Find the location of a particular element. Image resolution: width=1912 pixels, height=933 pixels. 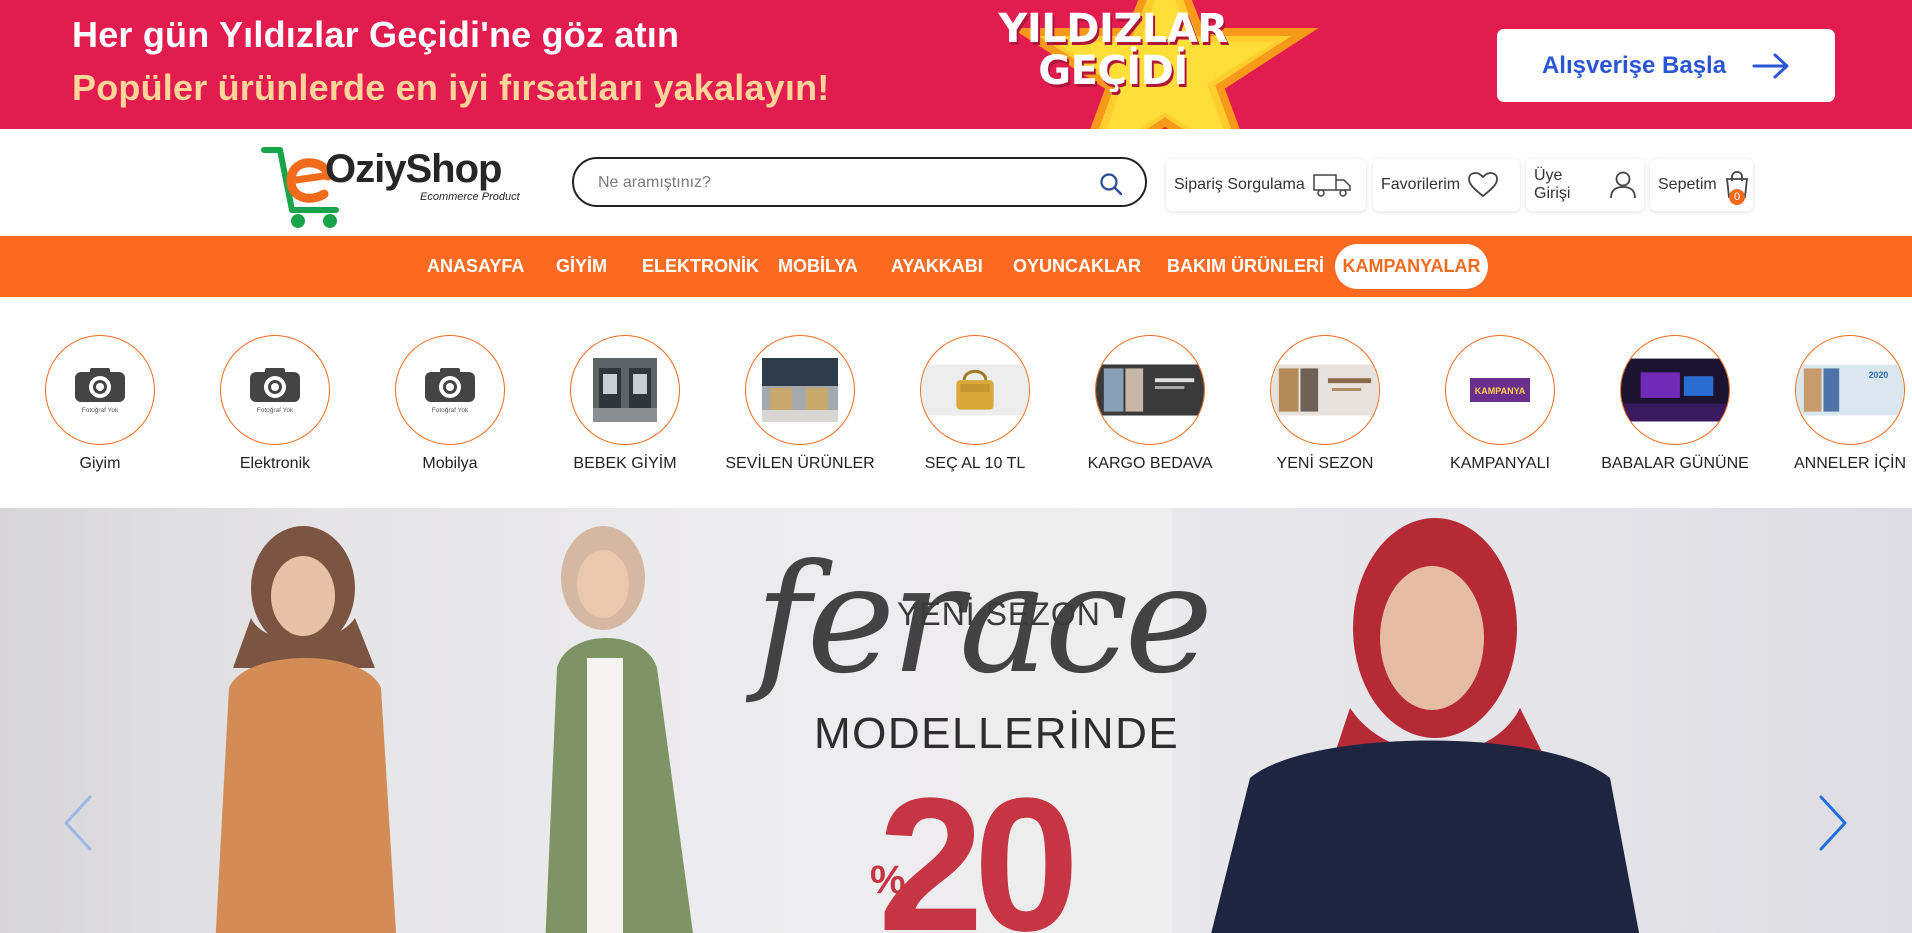

category-label: KAMPANYALI is located at coordinates (1500, 463).